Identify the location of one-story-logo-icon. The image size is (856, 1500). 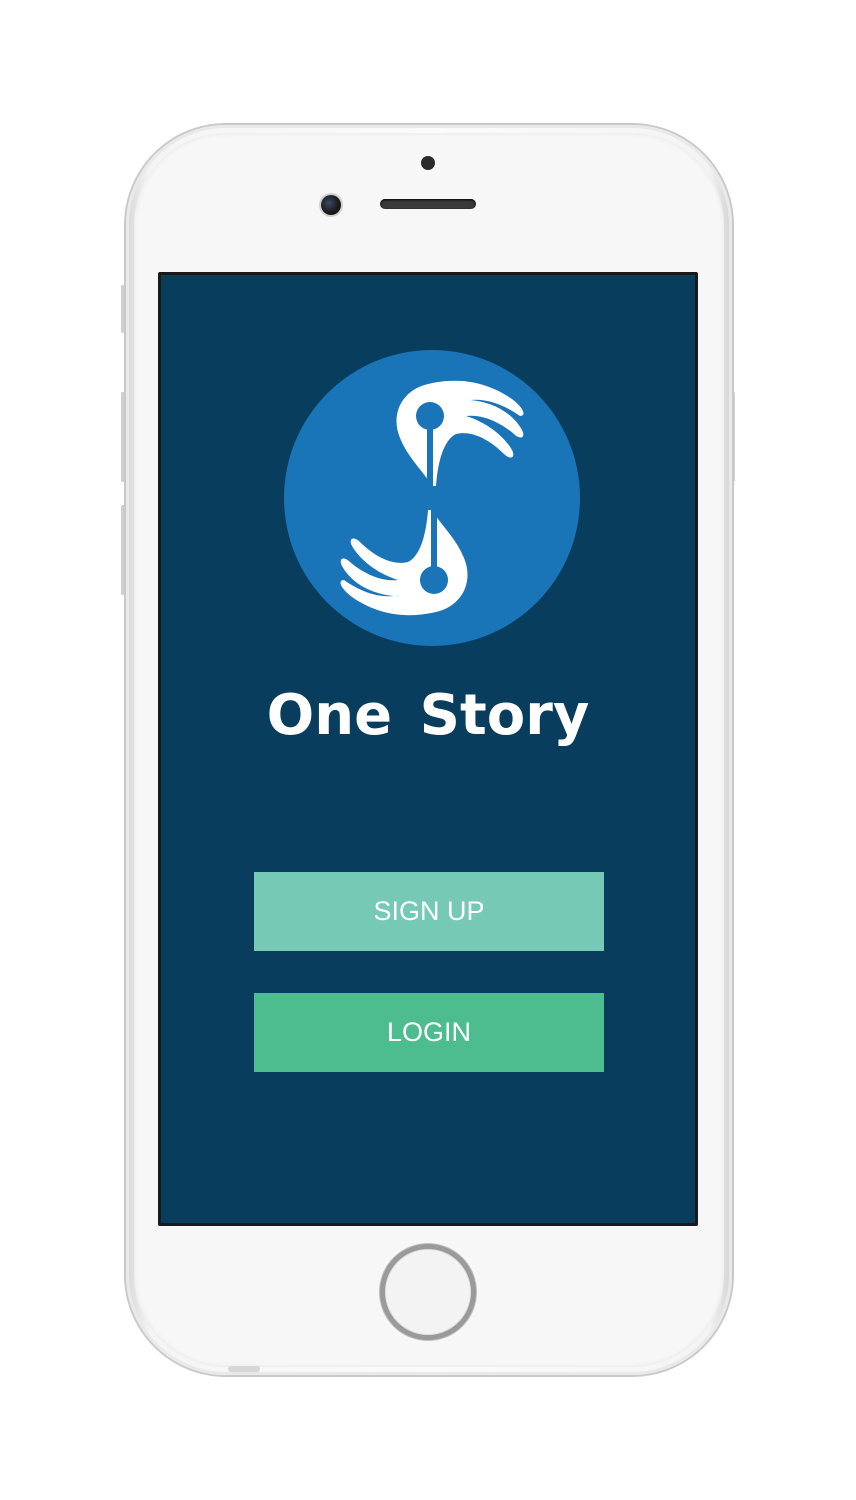
(432, 498).